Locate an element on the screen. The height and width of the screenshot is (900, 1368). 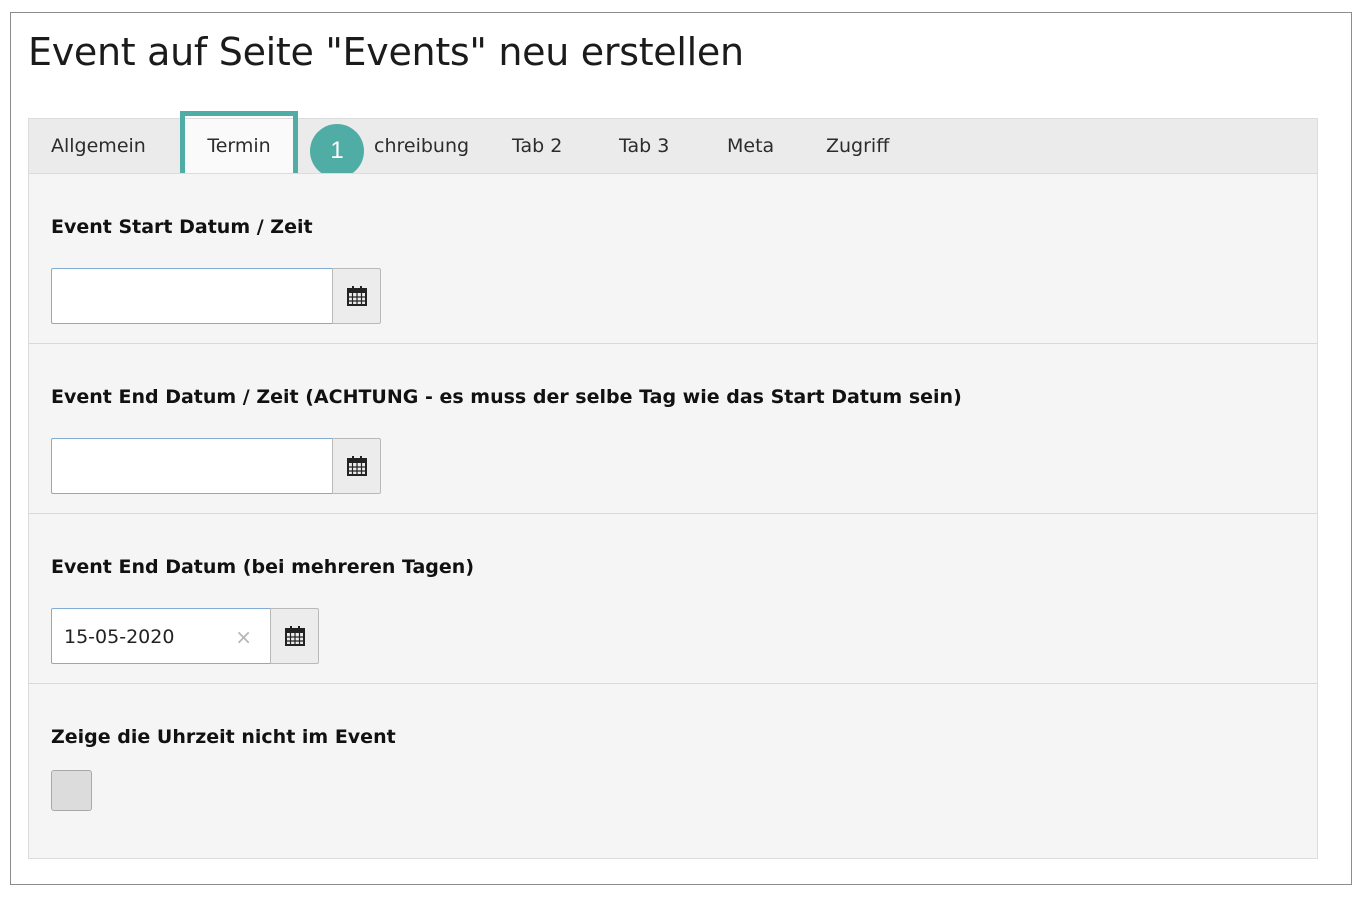
page-title: Event auf Seite "Events" neu erstellen is located at coordinates (386, 52).